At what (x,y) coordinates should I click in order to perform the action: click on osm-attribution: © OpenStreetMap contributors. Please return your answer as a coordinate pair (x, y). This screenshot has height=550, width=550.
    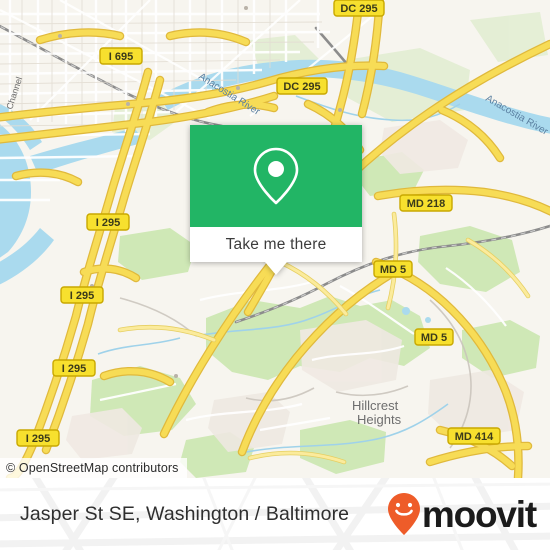
    Looking at the image, I should click on (93, 468).